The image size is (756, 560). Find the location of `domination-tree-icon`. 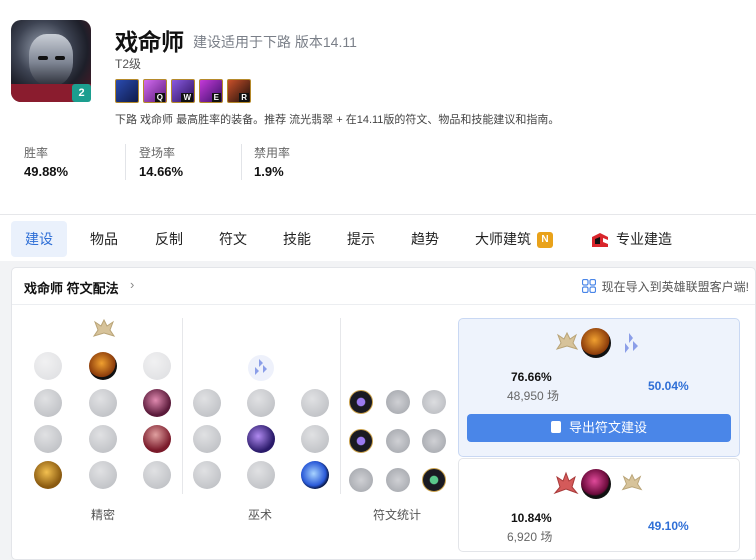

domination-tree-icon is located at coordinates (566, 483).